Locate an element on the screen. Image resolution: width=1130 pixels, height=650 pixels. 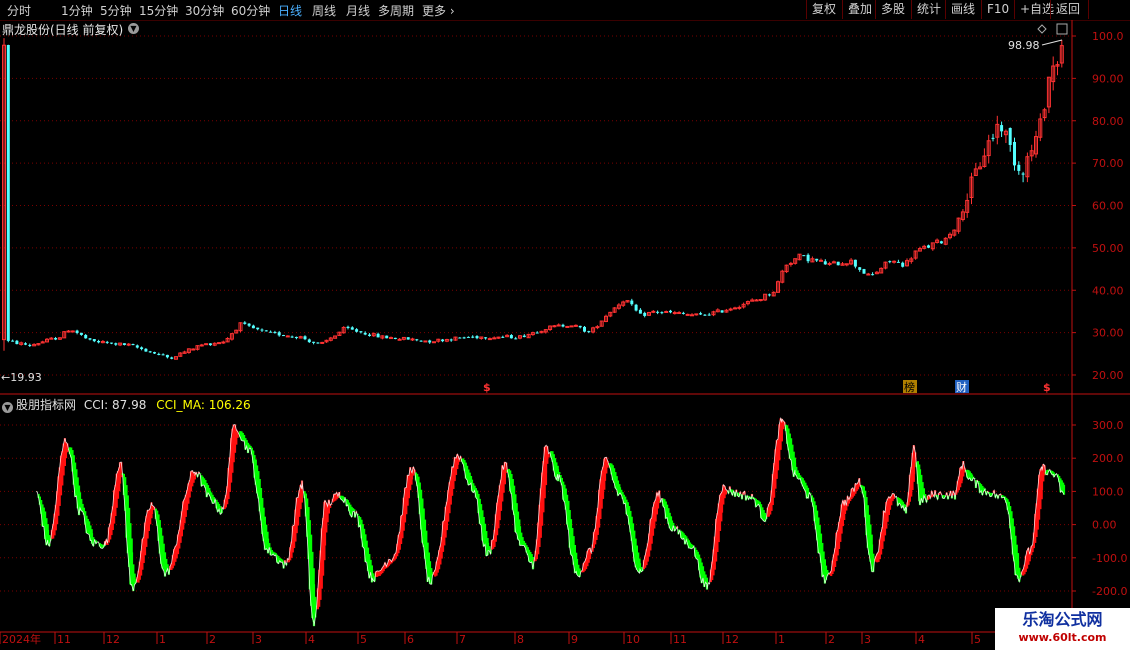
date-tick-label: 3 is located at coordinates (258, 639).